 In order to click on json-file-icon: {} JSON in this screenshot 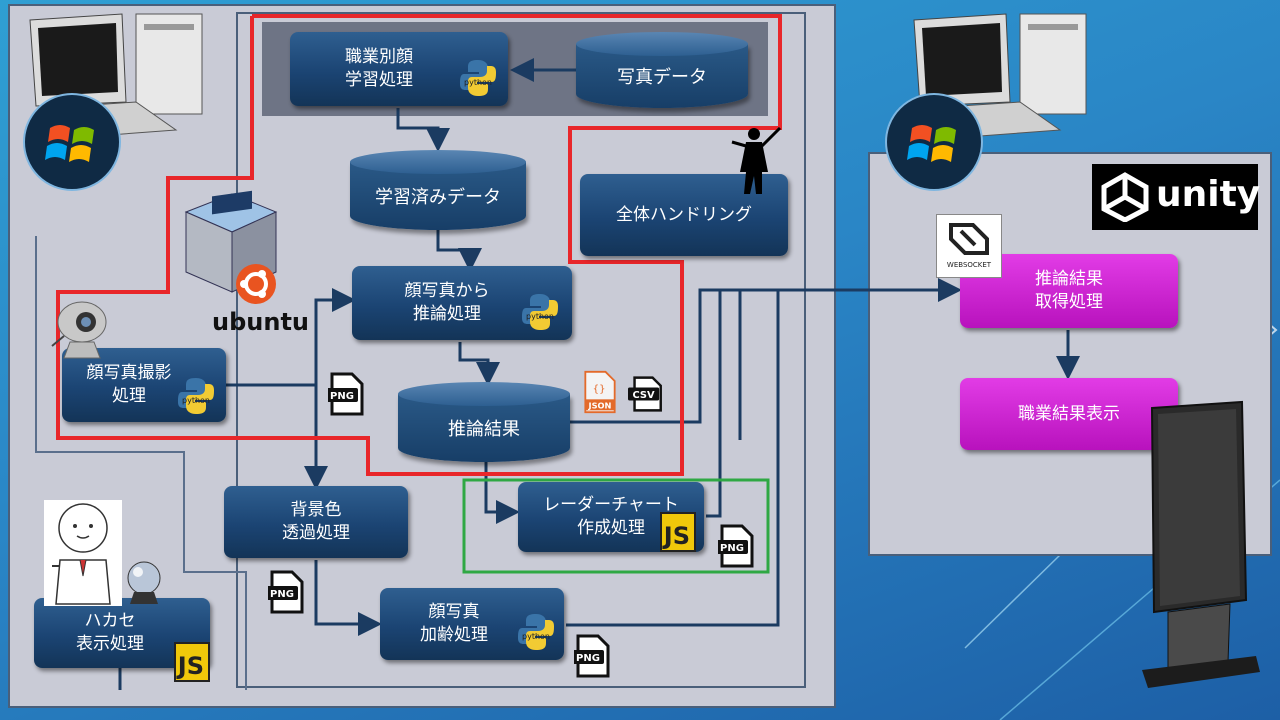, I will do `click(600, 392)`.